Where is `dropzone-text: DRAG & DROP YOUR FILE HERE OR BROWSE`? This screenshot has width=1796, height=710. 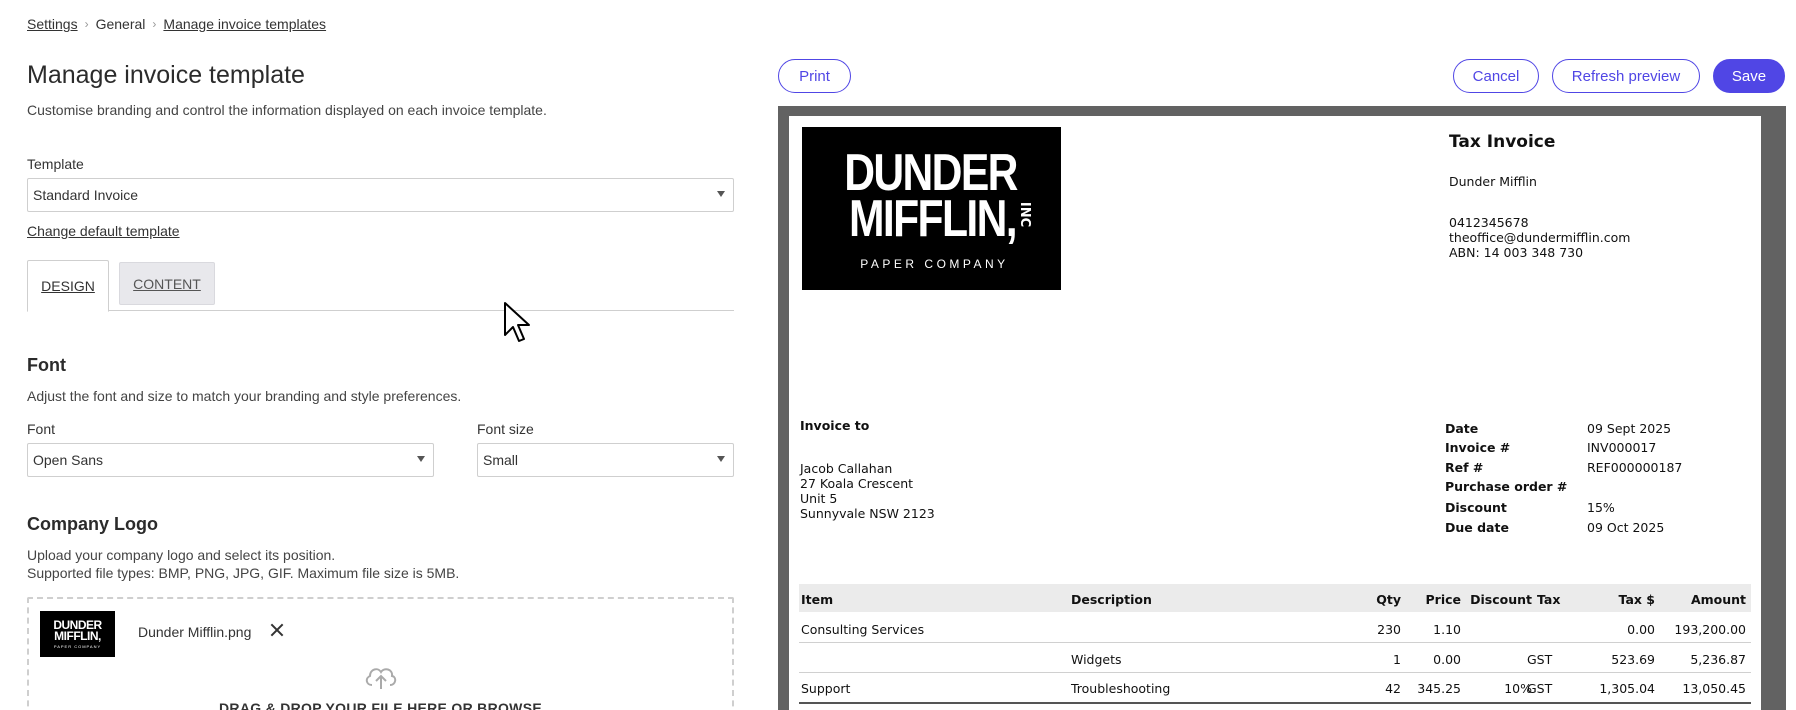
dropzone-text: DRAG & DROP YOUR FILE HERE OR BROWSE is located at coordinates (380, 705).